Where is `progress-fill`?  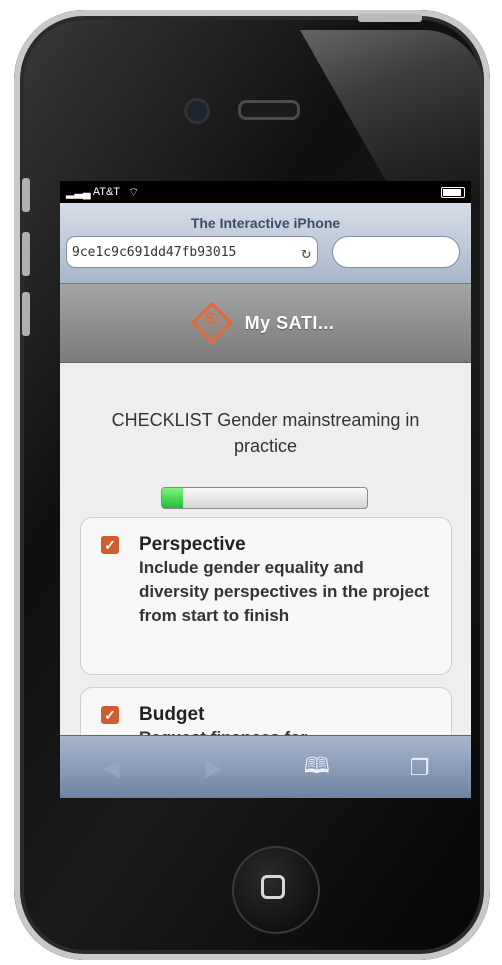 progress-fill is located at coordinates (172, 498).